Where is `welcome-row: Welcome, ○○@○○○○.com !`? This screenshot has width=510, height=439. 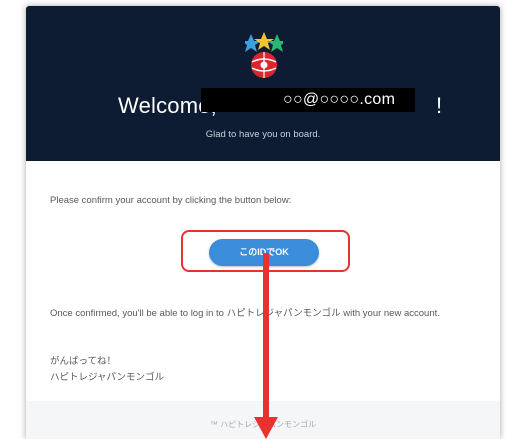
welcome-row: Welcome, ○○@○○○○.com ! is located at coordinates (263, 105).